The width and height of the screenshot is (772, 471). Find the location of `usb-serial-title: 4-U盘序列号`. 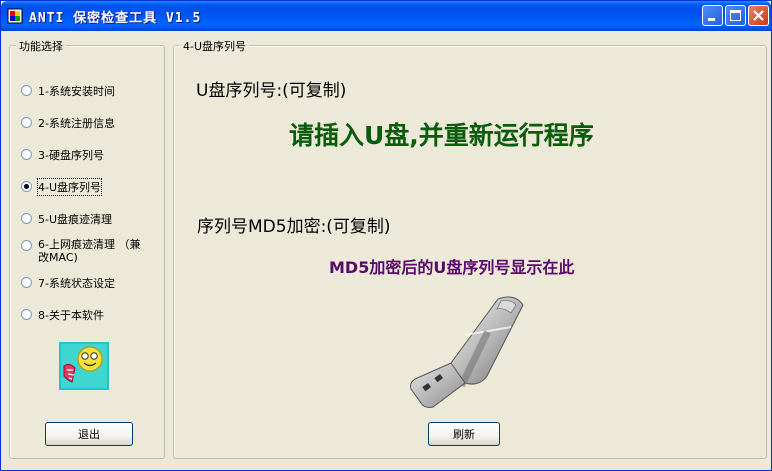

usb-serial-title: 4-U盘序列号 is located at coordinates (215, 46).